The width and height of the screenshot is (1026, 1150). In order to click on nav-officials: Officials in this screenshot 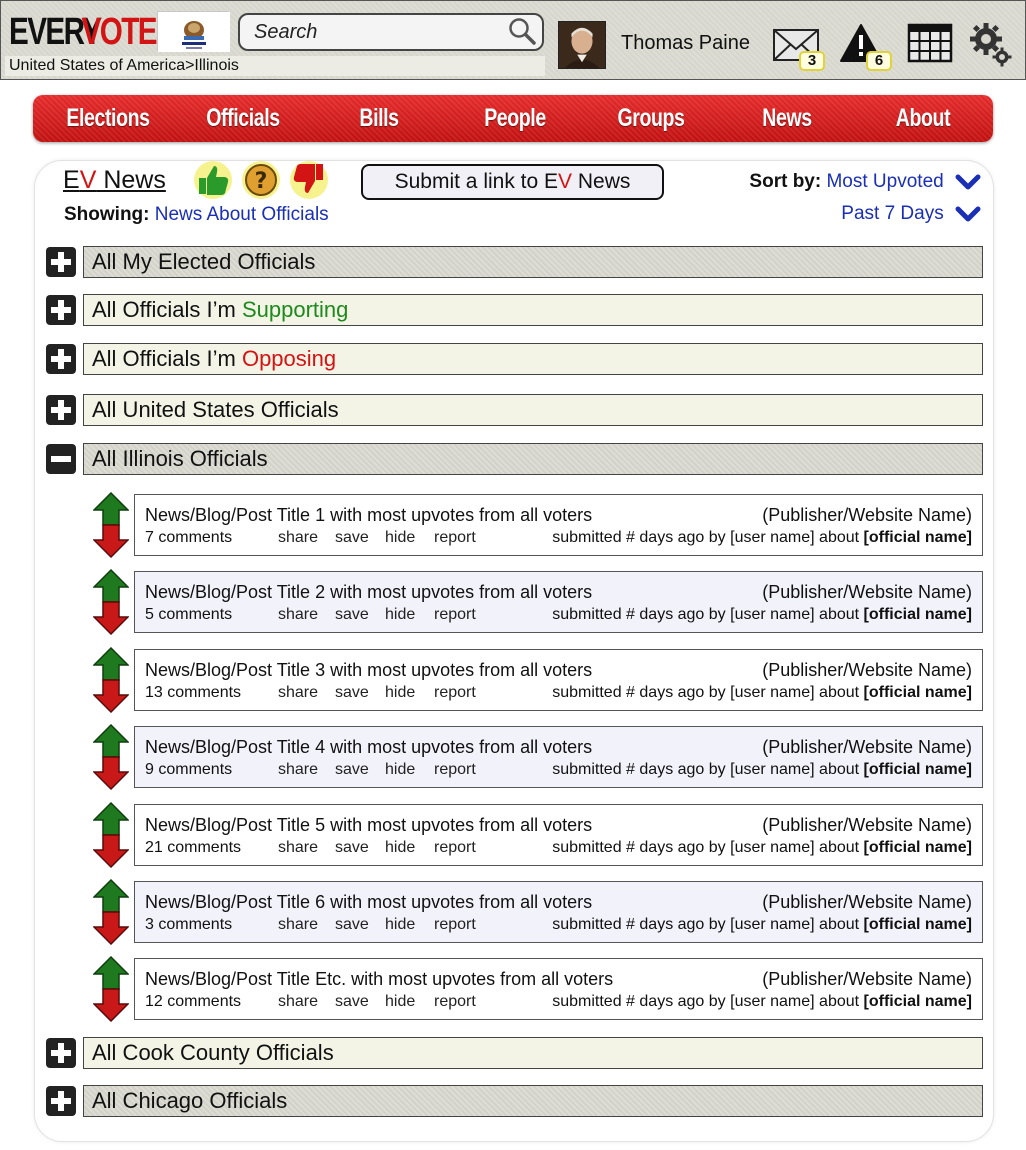, I will do `click(243, 118)`.